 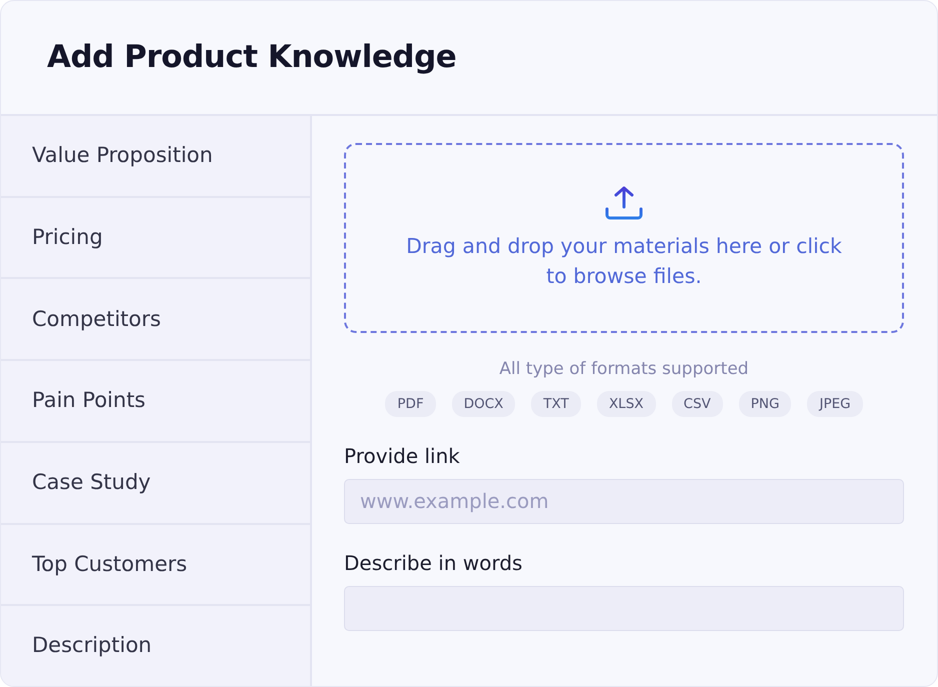 I want to click on input-field: www.example.com, so click(x=624, y=501).